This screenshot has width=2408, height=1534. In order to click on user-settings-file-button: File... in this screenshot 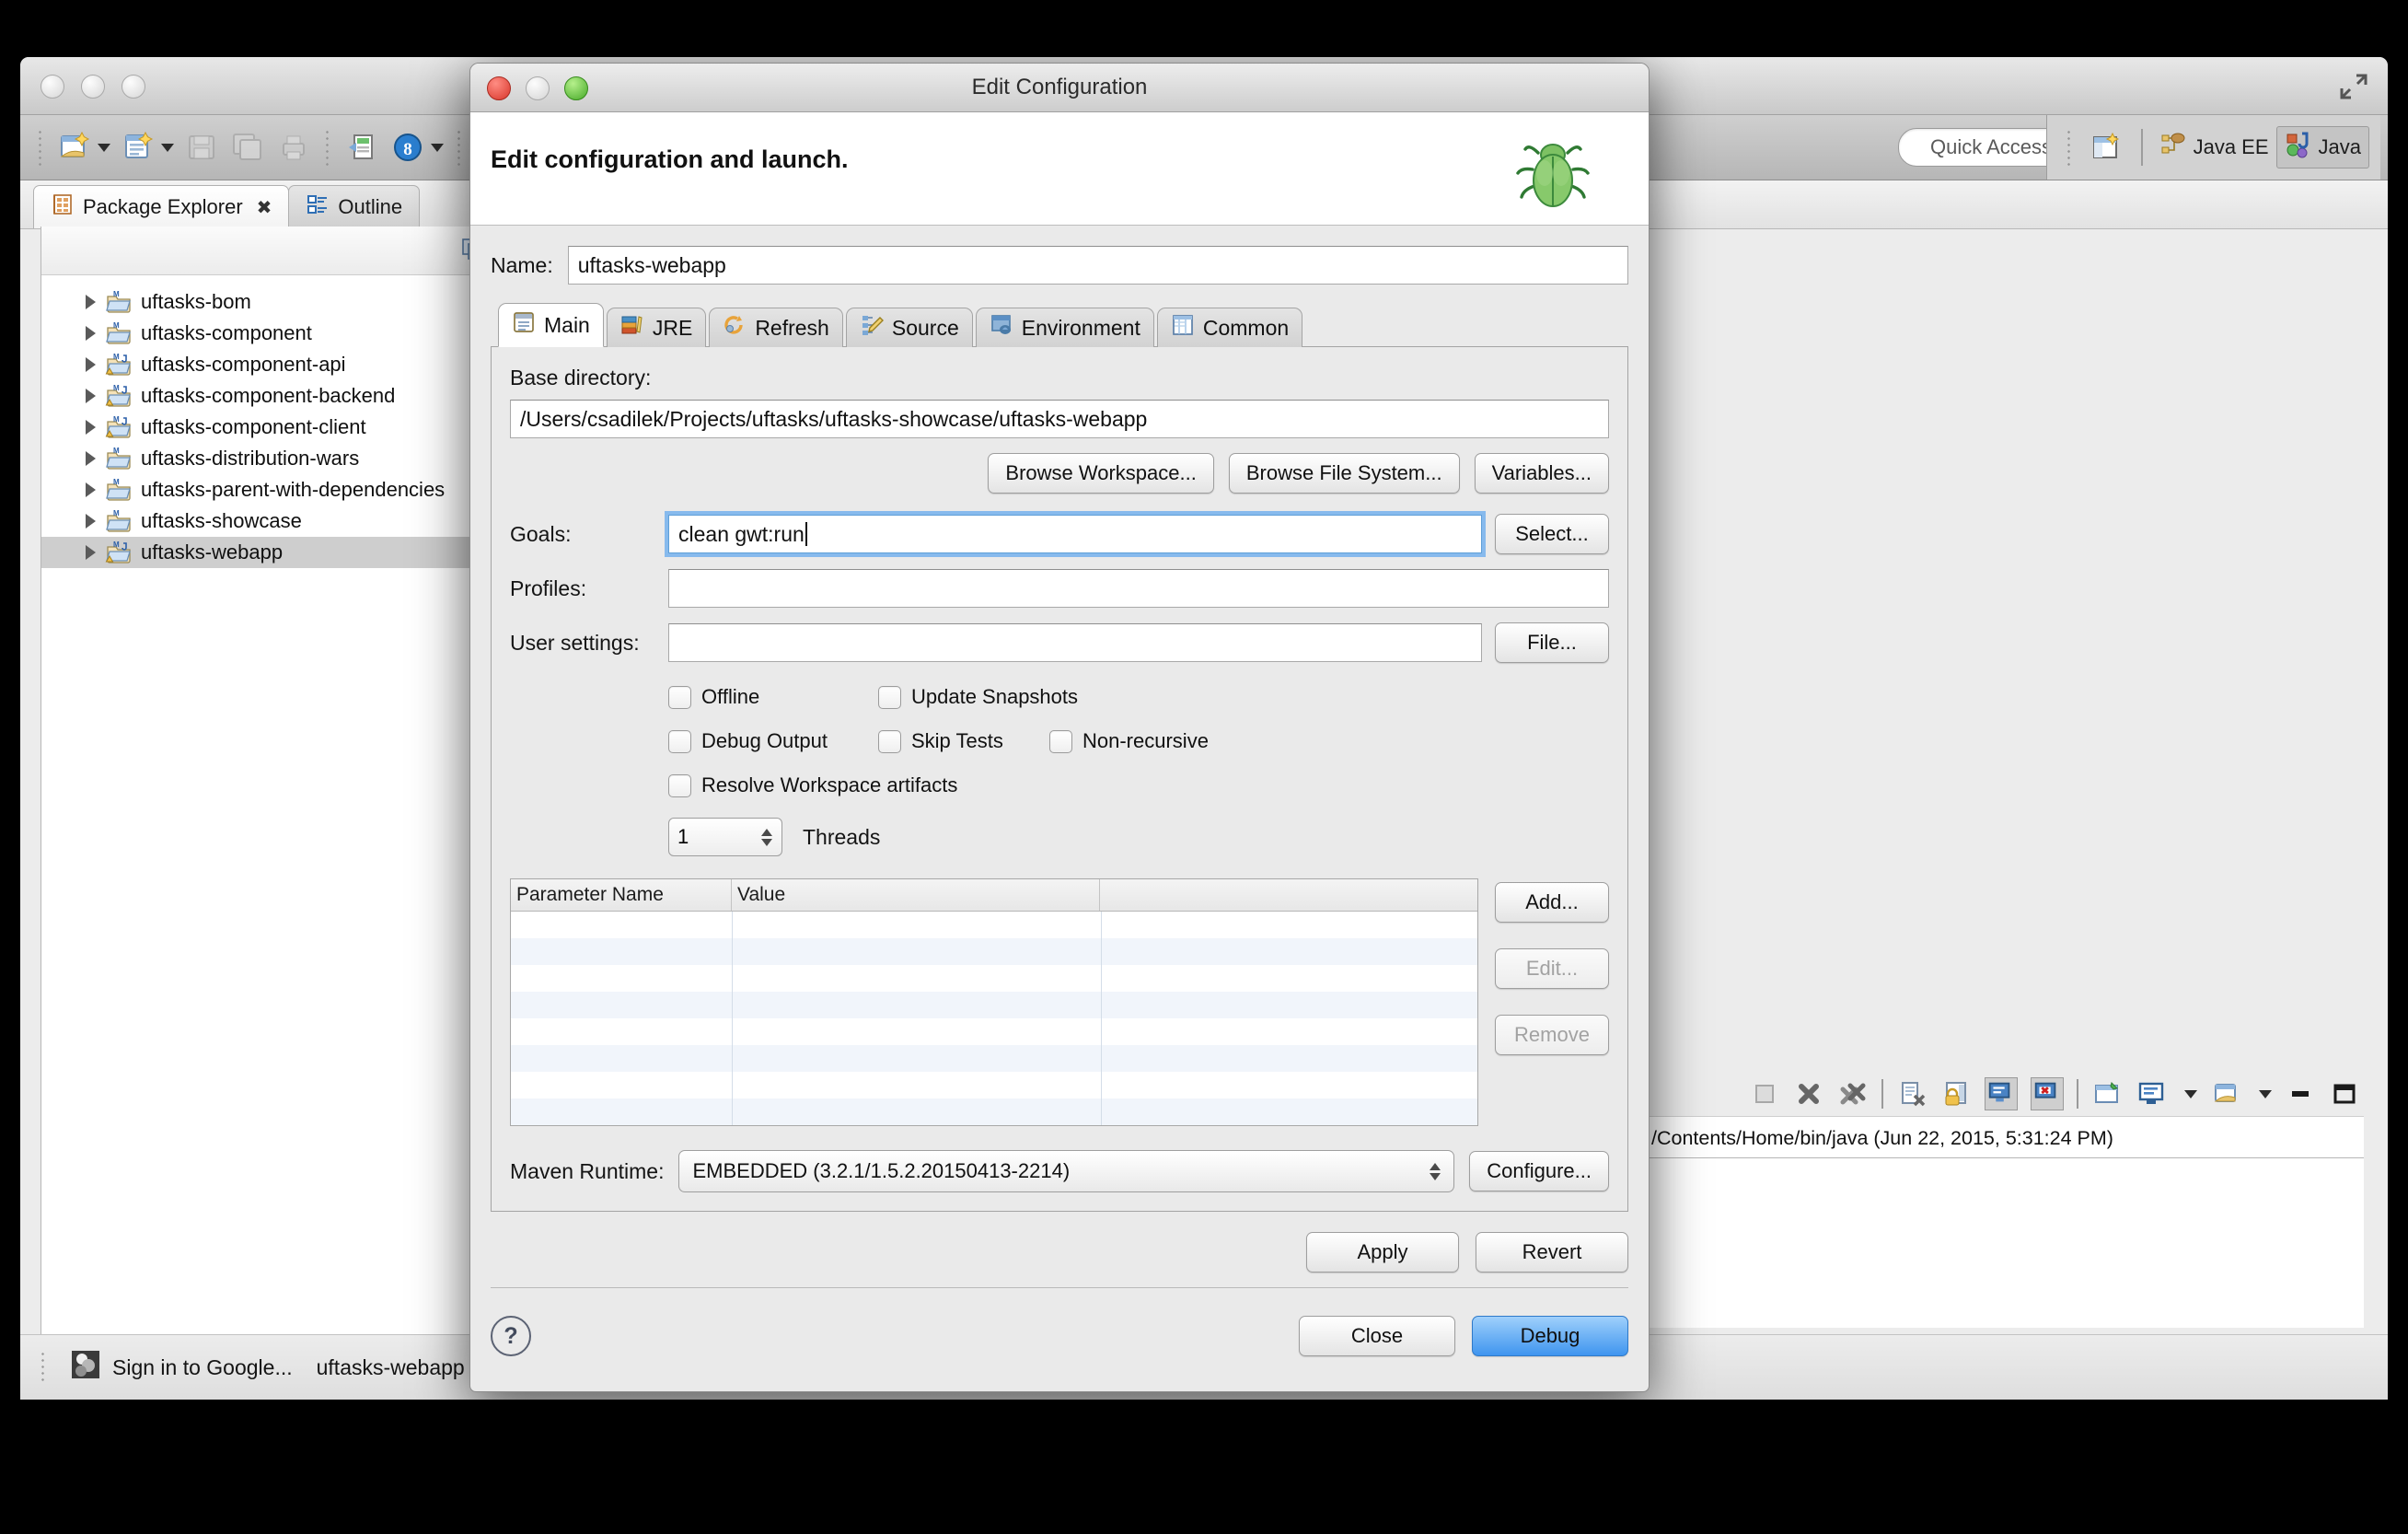, I will do `click(1552, 642)`.